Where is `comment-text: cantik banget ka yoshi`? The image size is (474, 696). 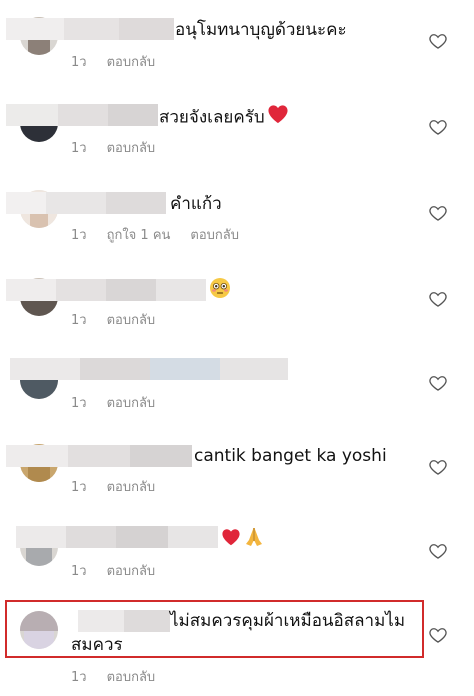
comment-text: cantik banget ka yoshi is located at coordinates (290, 456).